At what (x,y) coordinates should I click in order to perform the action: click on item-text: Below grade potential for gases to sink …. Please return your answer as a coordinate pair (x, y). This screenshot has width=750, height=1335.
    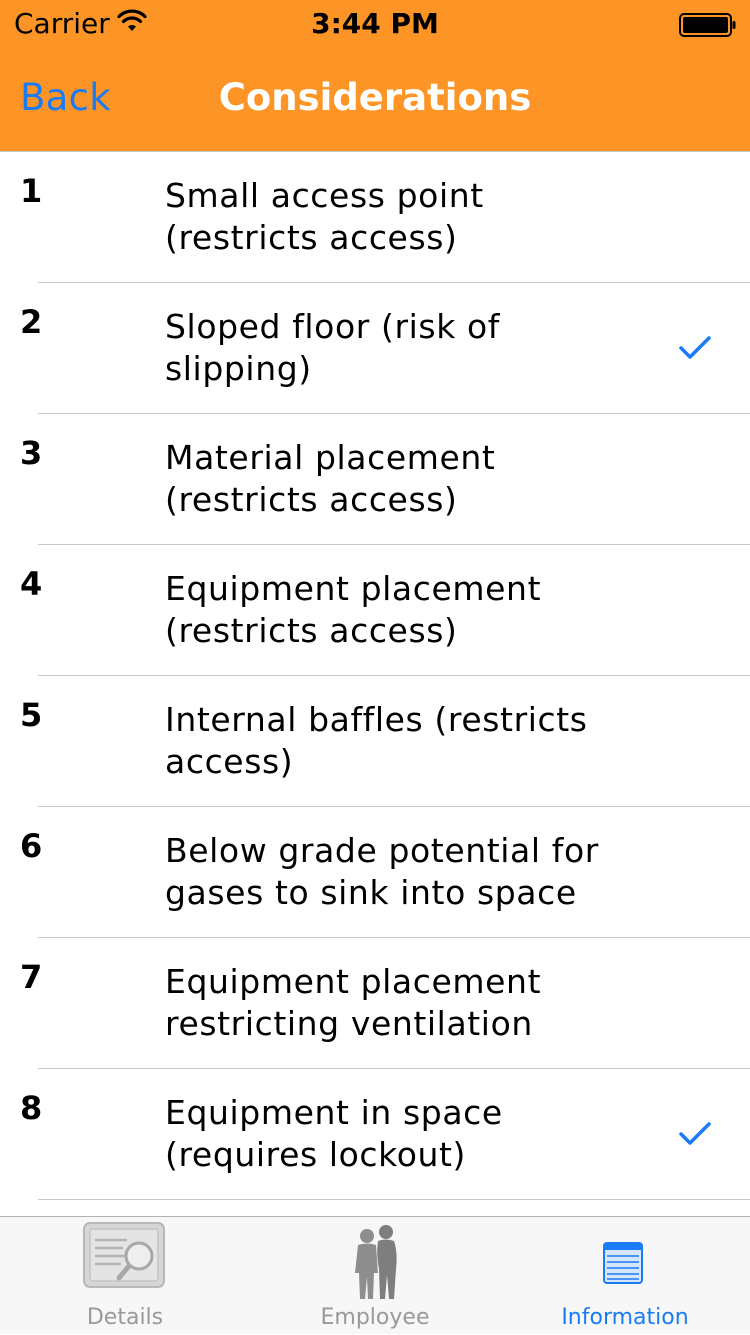
    Looking at the image, I should click on (382, 871).